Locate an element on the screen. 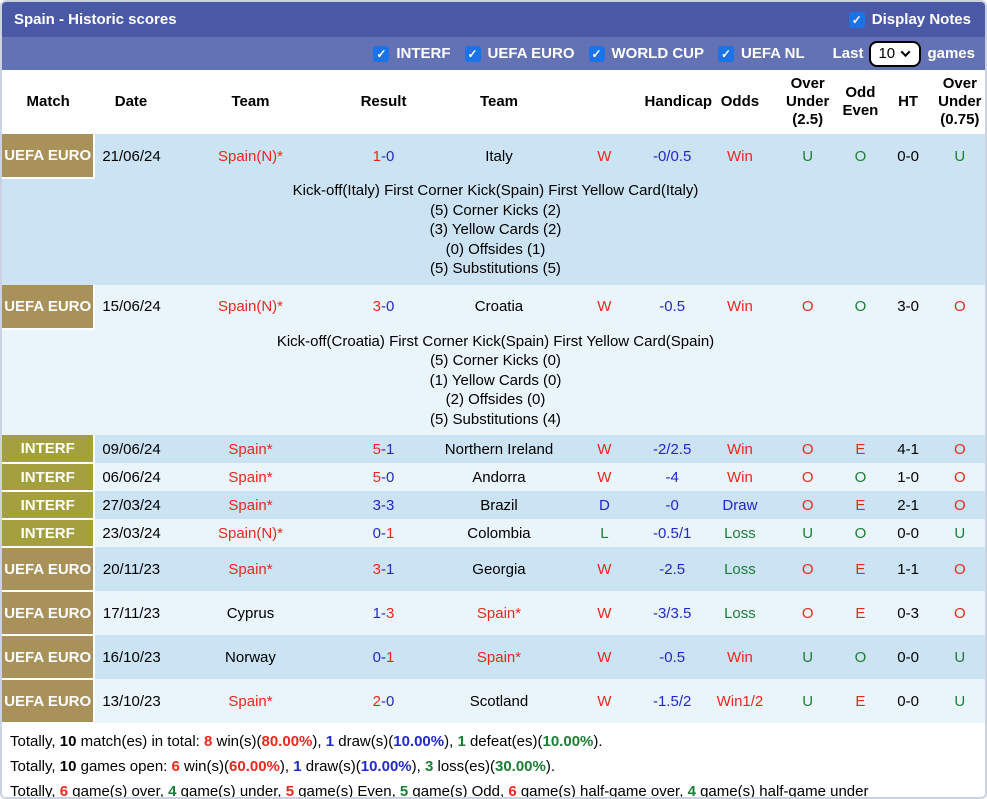 The height and width of the screenshot is (799, 987). home-team: Spain(N)* is located at coordinates (250, 306).